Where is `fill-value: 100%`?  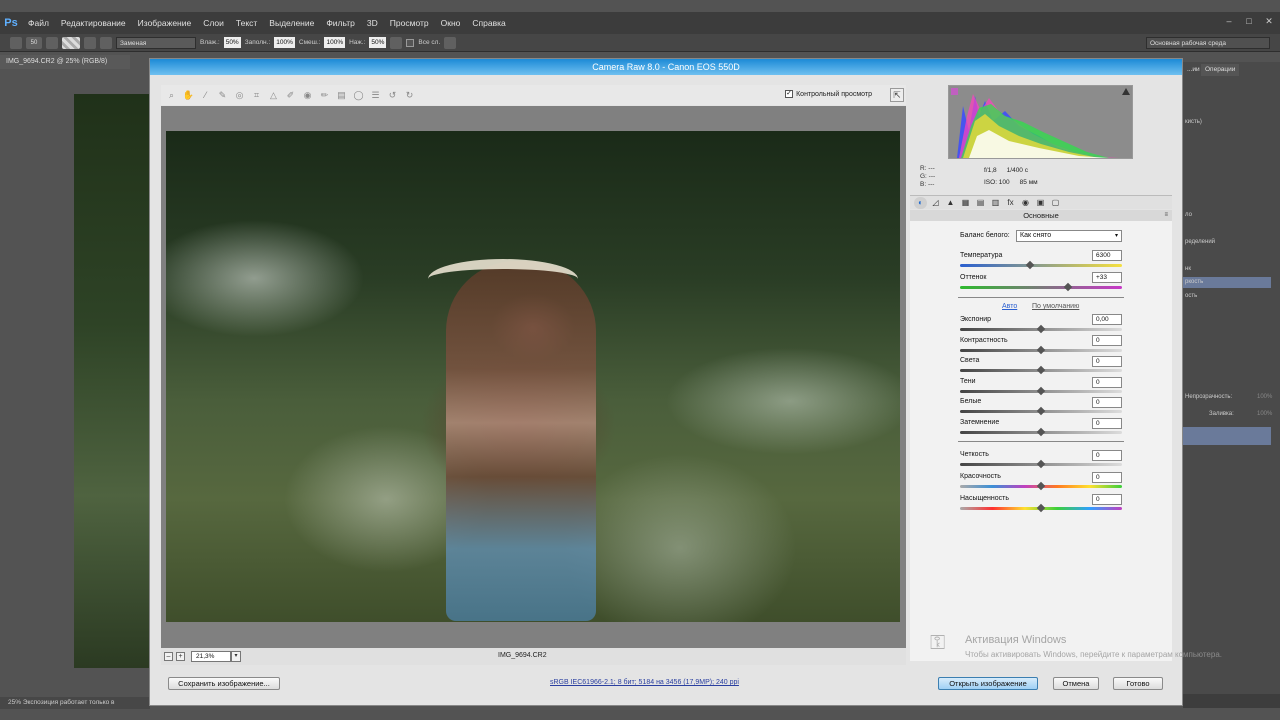 fill-value: 100% is located at coordinates (1265, 414).